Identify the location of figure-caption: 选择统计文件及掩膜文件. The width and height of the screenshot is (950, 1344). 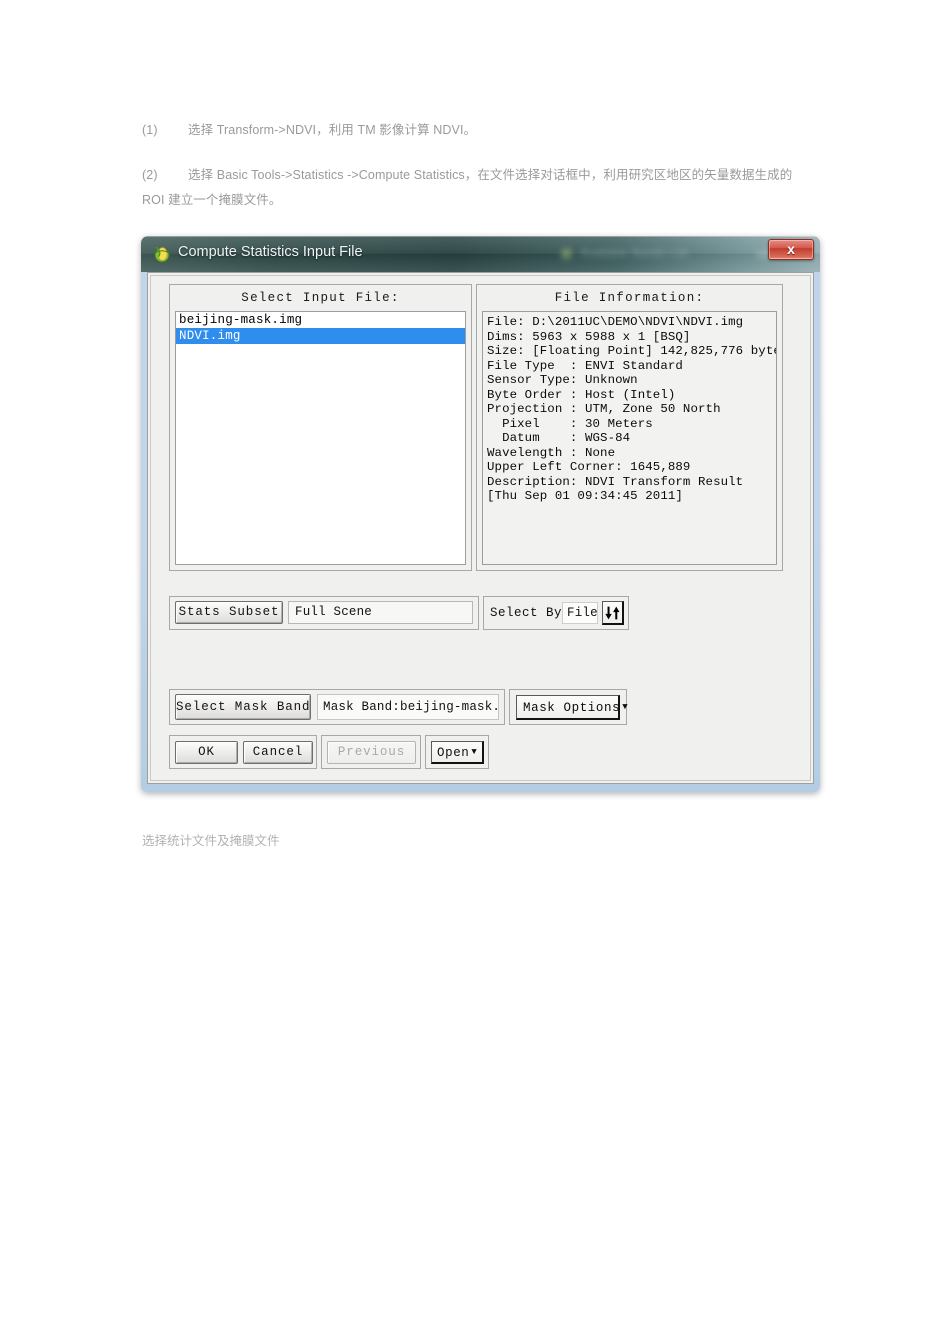
(211, 841).